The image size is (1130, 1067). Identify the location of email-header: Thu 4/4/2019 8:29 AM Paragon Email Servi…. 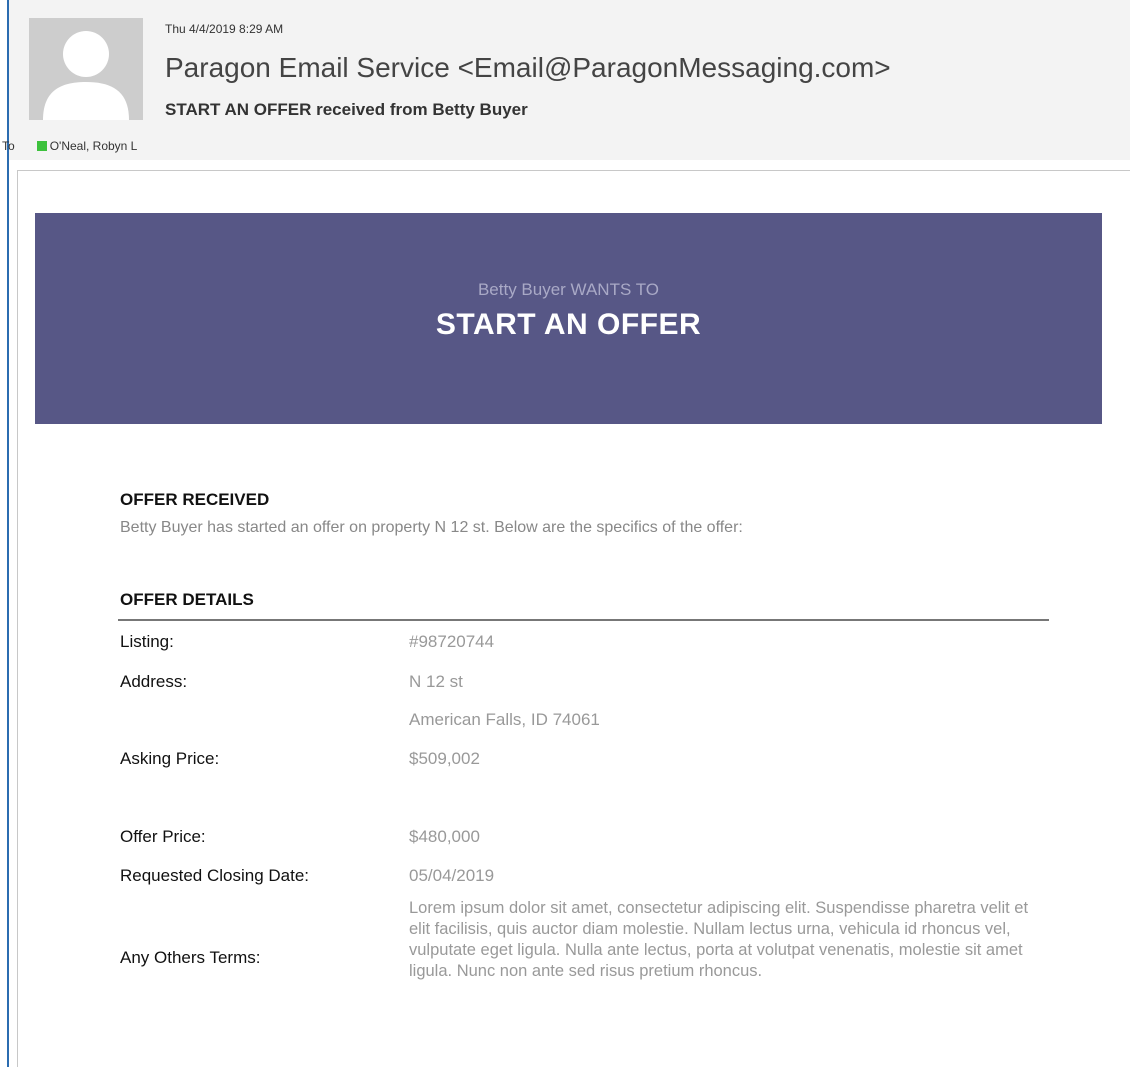
(569, 80).